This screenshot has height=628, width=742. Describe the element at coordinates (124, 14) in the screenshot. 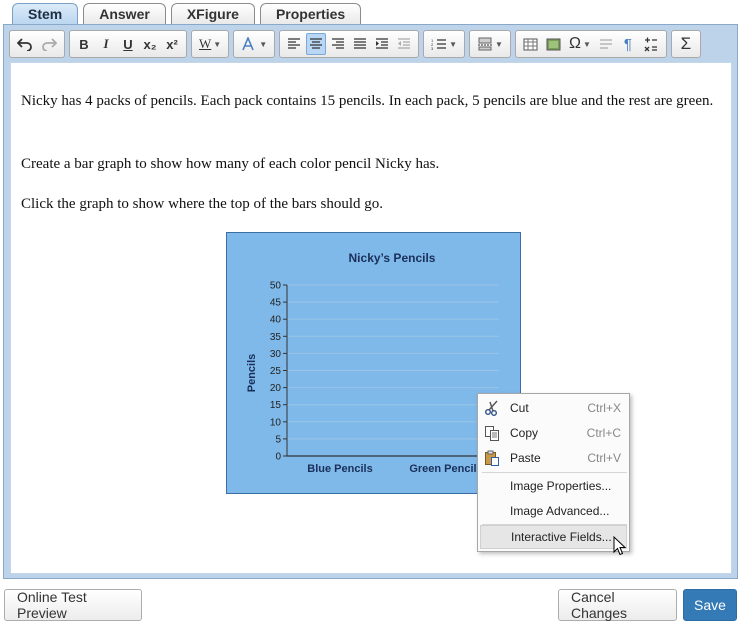

I see `tab-answer: Answer` at that location.